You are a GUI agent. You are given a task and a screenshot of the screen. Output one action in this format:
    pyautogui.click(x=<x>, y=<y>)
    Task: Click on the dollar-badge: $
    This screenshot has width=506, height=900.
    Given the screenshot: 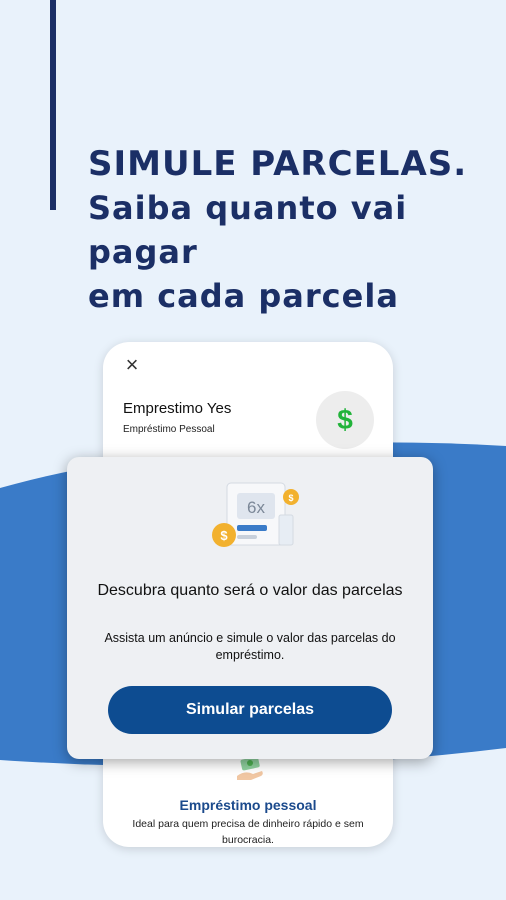 What is the action you would take?
    pyautogui.click(x=345, y=420)
    